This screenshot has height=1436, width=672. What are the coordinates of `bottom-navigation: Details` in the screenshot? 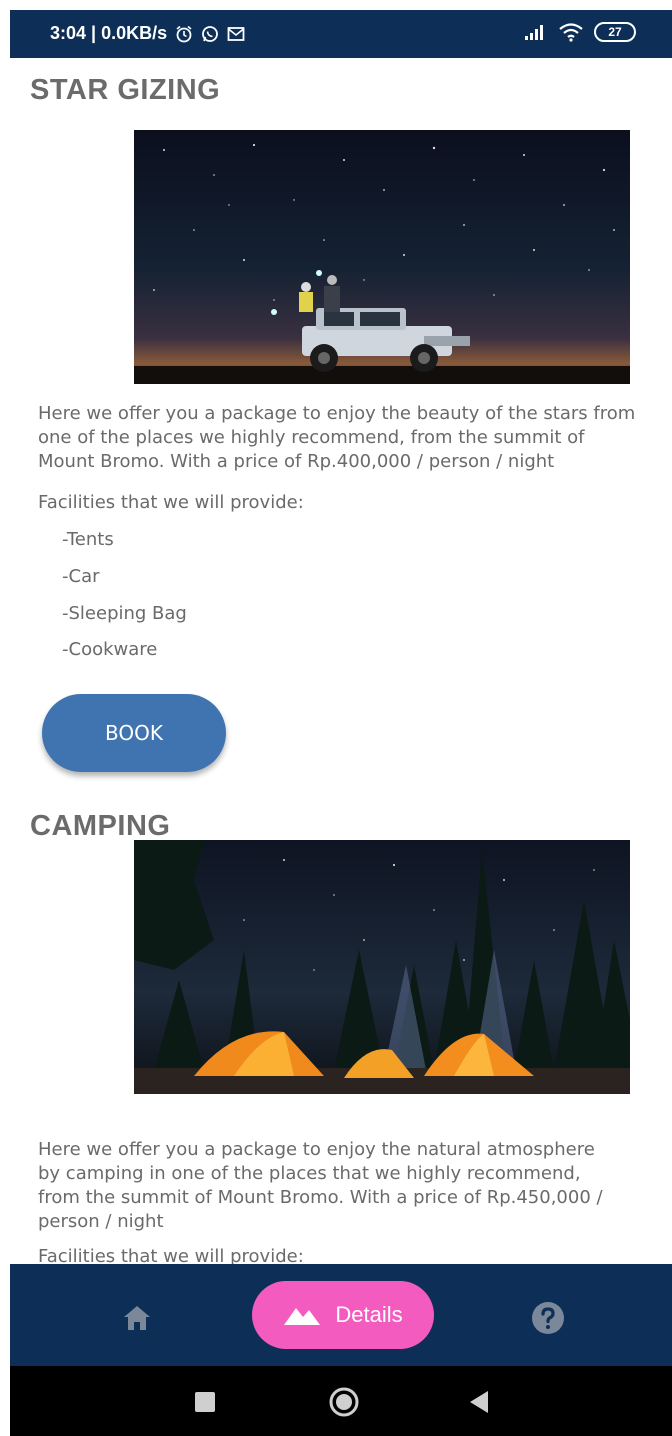 It's located at (341, 1315).